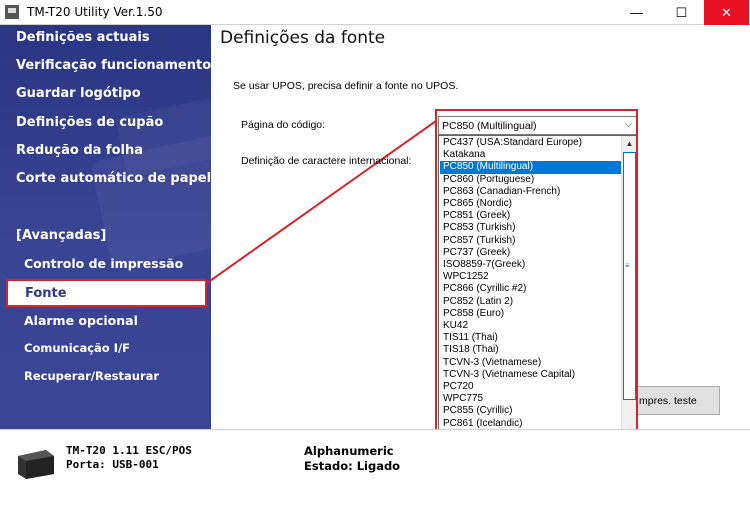 The height and width of the screenshot is (506, 750). I want to click on close-button: ✕, so click(726, 12).